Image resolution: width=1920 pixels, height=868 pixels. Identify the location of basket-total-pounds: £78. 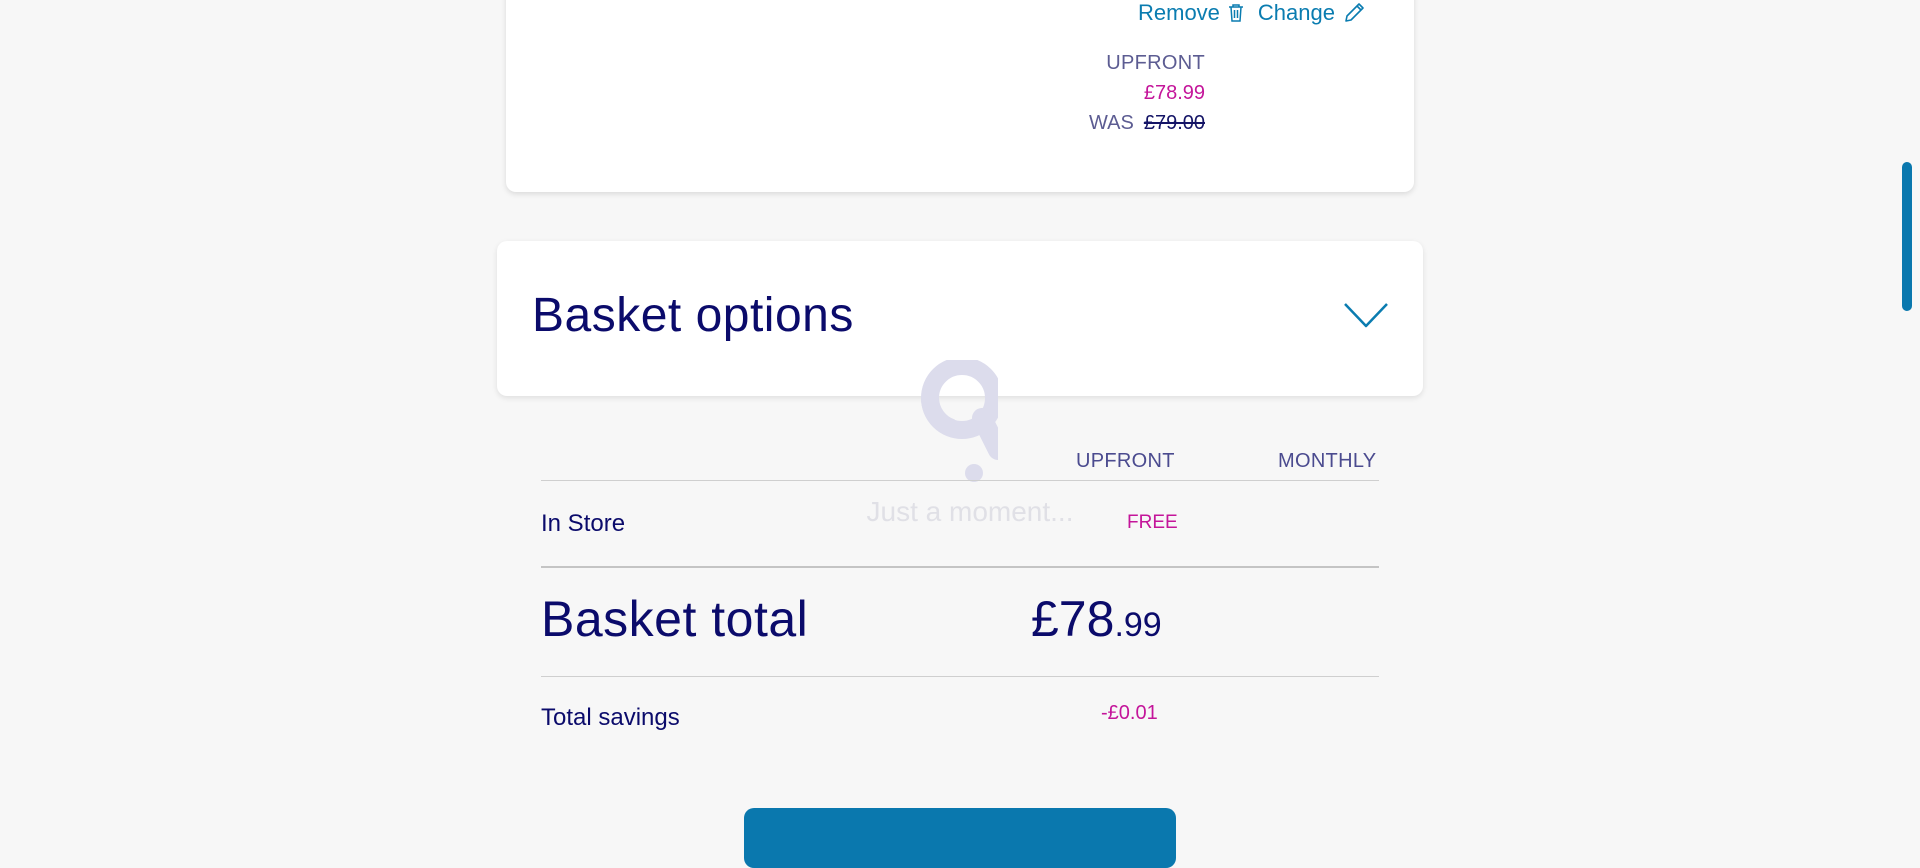
(1073, 619).